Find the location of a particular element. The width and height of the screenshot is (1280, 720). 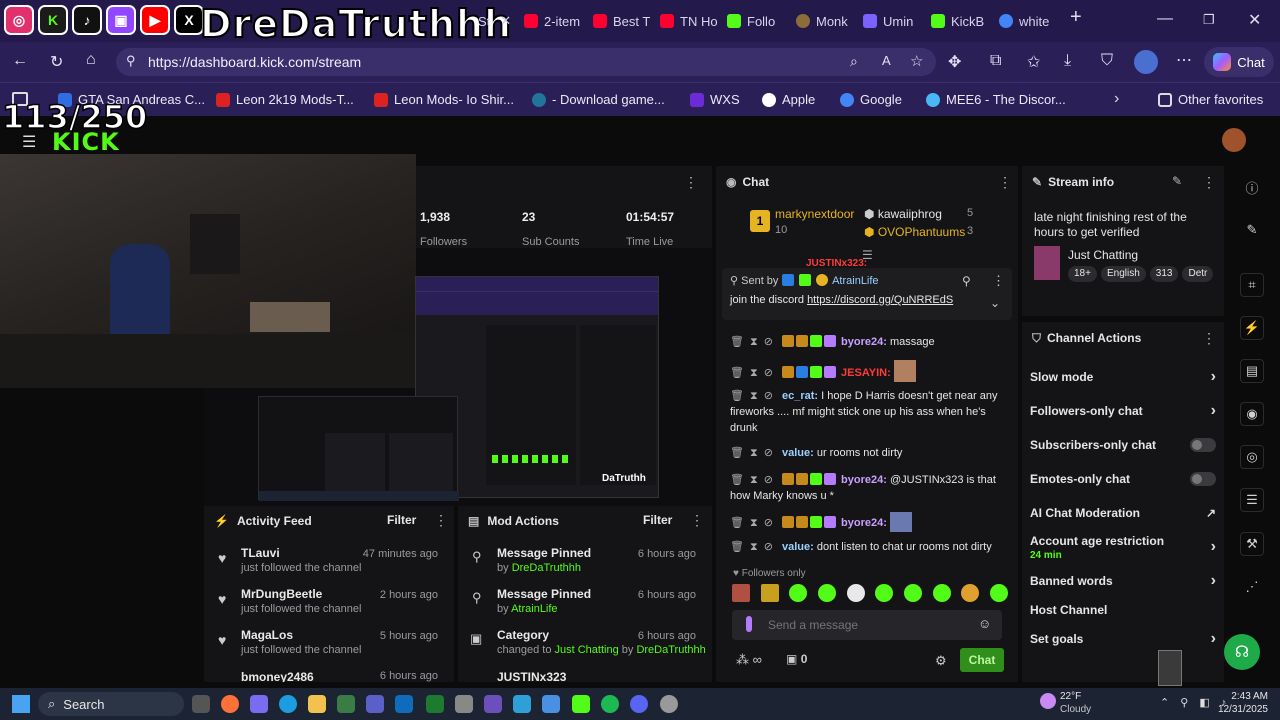

stream-info-menu-icon: ⋮ is located at coordinates (1209, 182).